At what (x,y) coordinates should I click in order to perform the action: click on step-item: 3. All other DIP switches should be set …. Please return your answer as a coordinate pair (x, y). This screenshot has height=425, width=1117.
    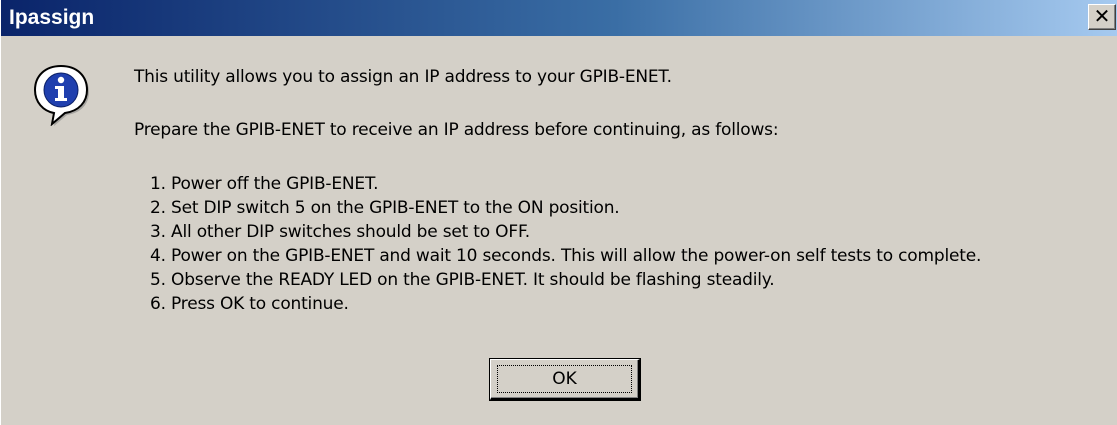
    Looking at the image, I should click on (340, 232).